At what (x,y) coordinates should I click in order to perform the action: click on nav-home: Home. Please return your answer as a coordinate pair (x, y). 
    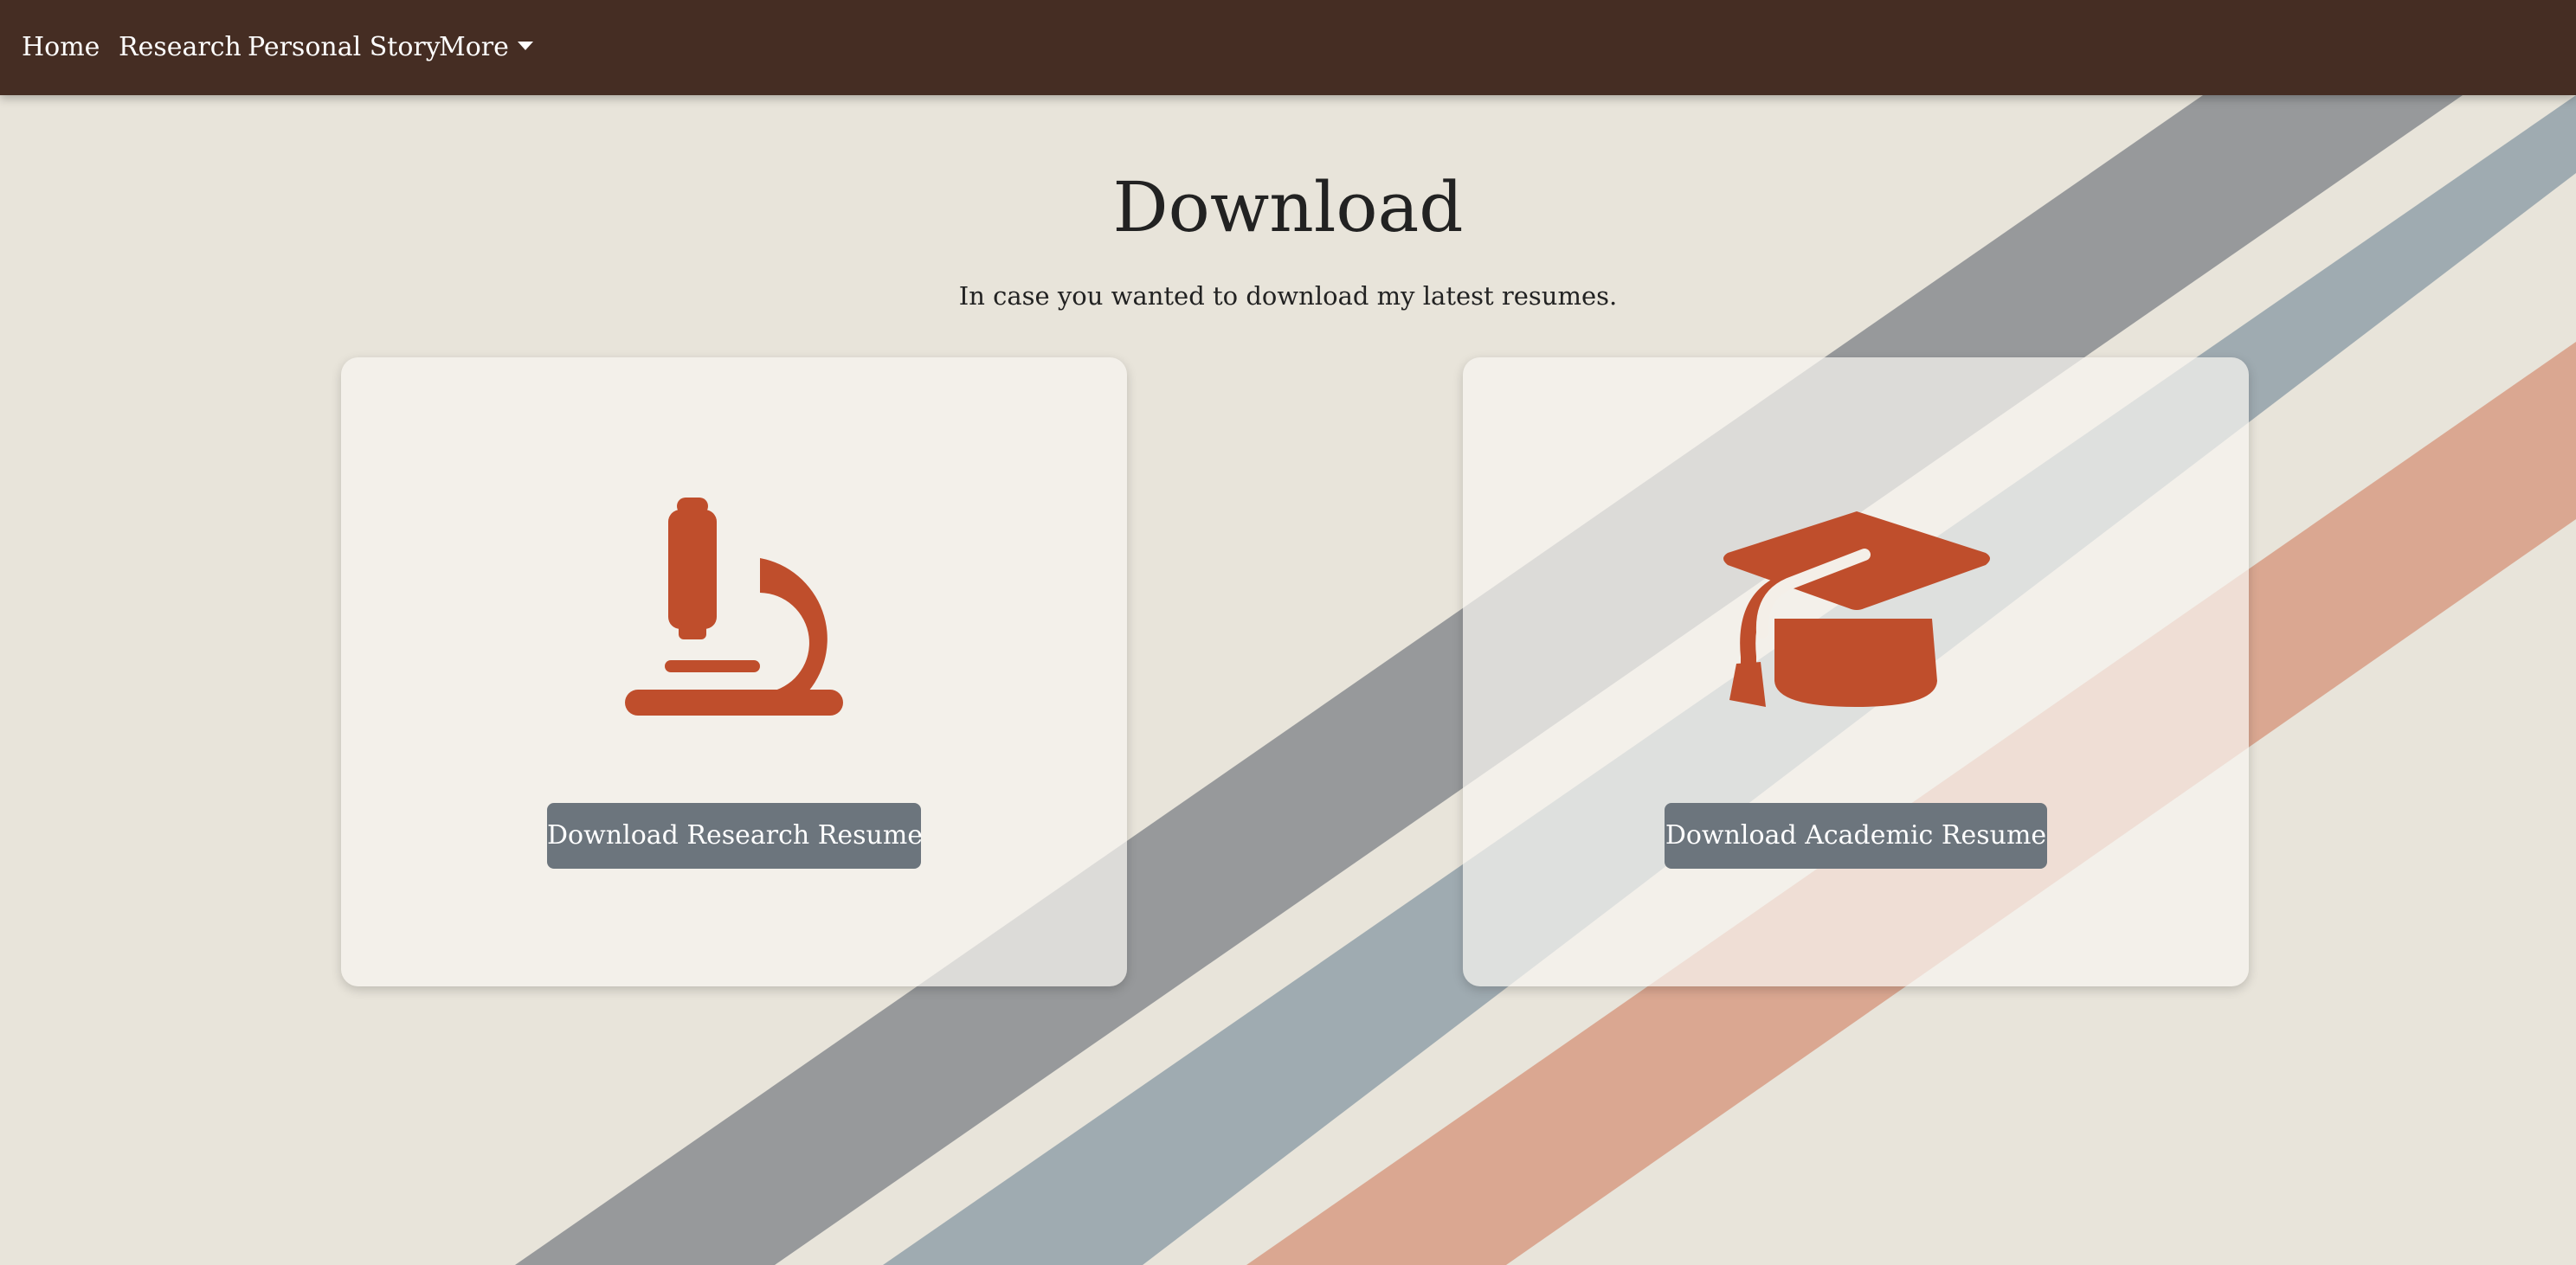
    Looking at the image, I should click on (61, 47).